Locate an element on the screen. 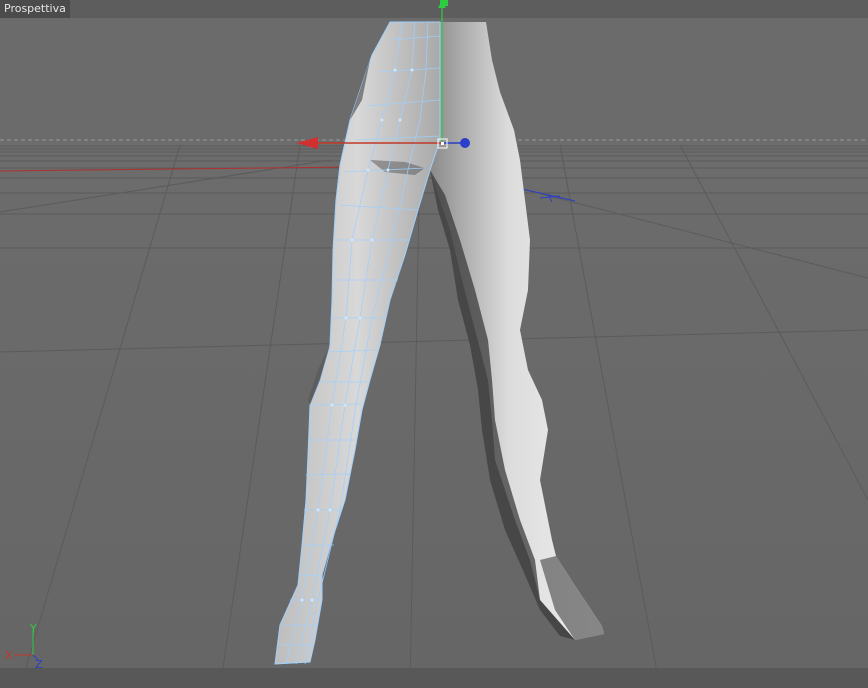  axis-y-label: Y is located at coordinates (33, 628).